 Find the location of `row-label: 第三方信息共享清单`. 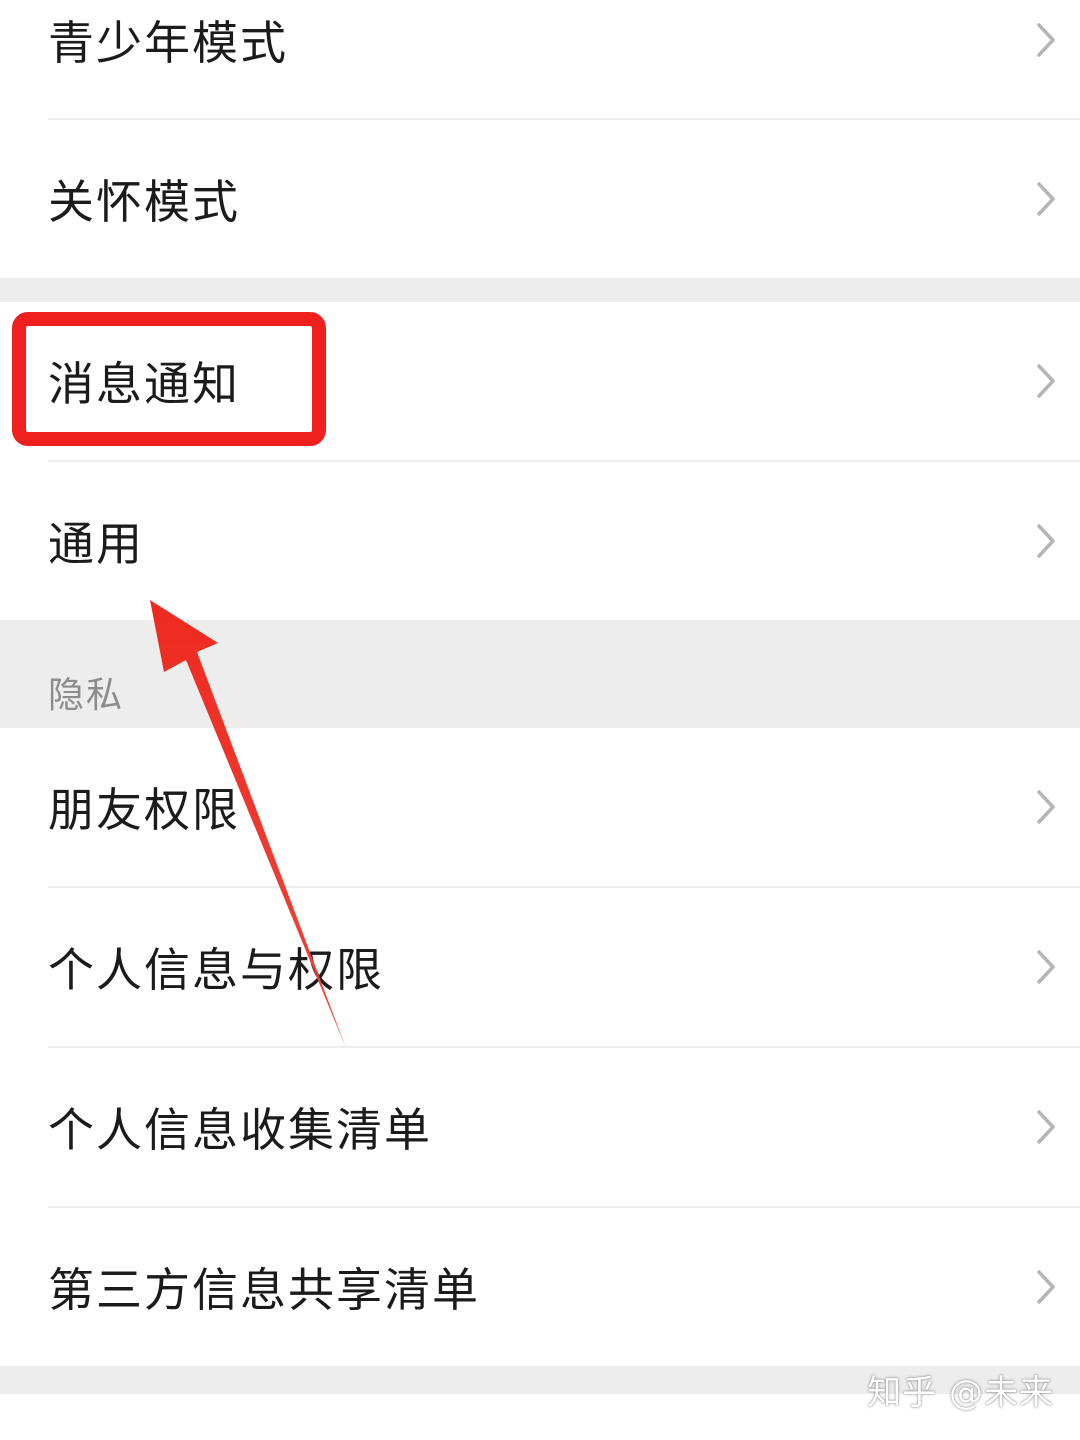

row-label: 第三方信息共享清单 is located at coordinates (264, 1290).